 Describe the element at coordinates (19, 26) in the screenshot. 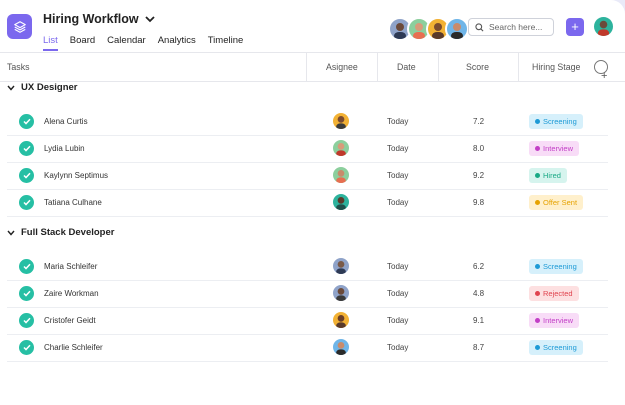

I see `layers-logo-icon` at that location.